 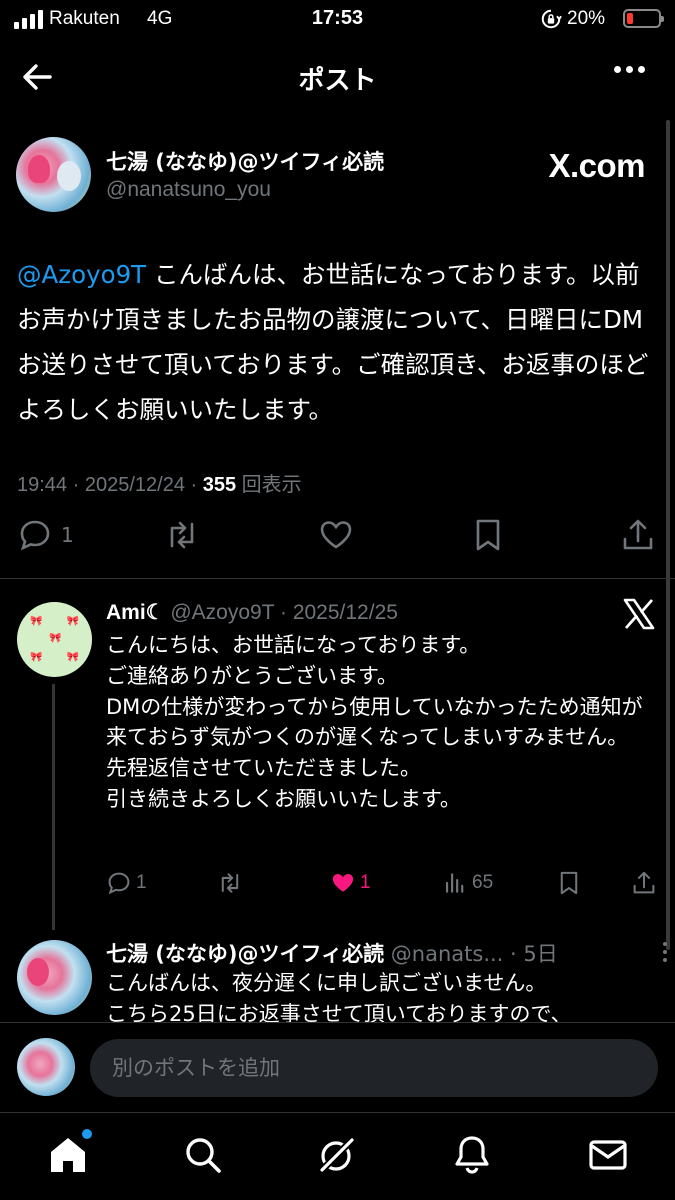 What do you see at coordinates (134, 485) in the screenshot?
I see `post-date: 2025/12/24` at bounding box center [134, 485].